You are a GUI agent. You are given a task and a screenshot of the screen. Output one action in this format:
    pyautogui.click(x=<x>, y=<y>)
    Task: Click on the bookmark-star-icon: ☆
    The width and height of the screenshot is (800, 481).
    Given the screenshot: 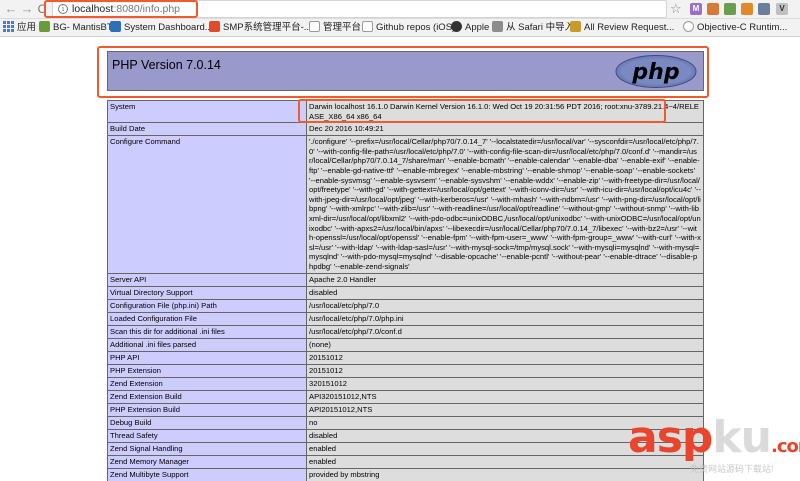 What is the action you would take?
    pyautogui.click(x=676, y=9)
    